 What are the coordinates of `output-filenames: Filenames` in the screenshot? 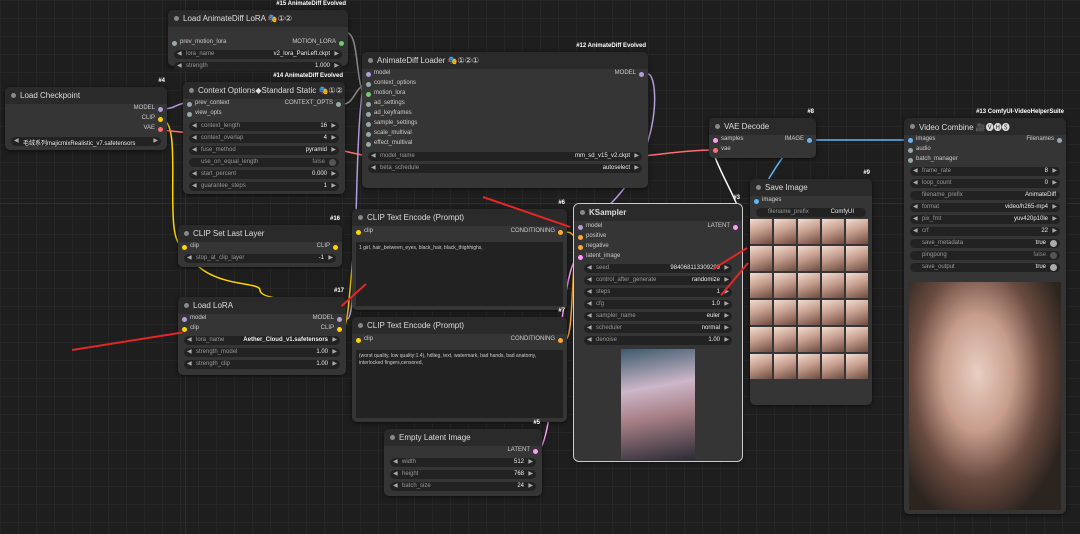 It's located at (1044, 140).